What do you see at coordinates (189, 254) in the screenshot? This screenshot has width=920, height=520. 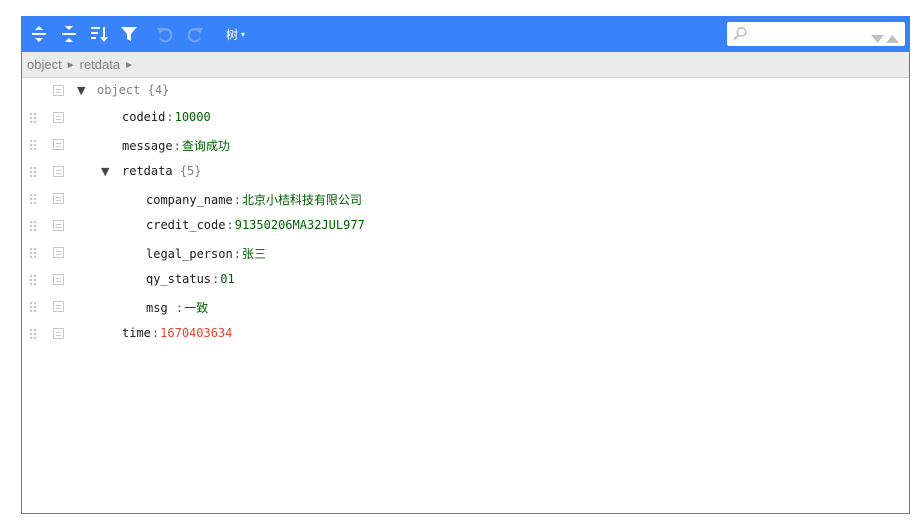 I see `field-key: legal_person` at bounding box center [189, 254].